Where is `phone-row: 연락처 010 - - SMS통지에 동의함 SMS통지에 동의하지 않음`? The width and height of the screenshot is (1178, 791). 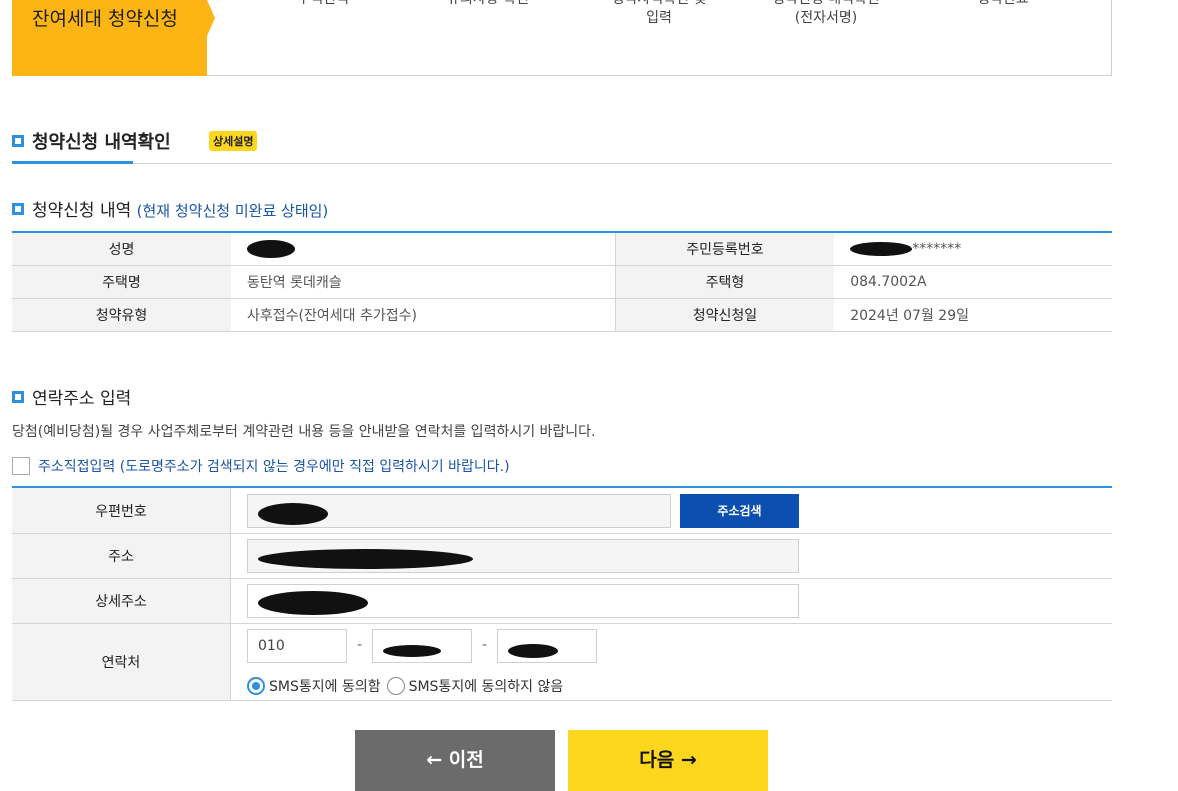 phone-row: 연락처 010 - - SMS통지에 동의함 SMS통지에 동의하지 않음 is located at coordinates (562, 662).